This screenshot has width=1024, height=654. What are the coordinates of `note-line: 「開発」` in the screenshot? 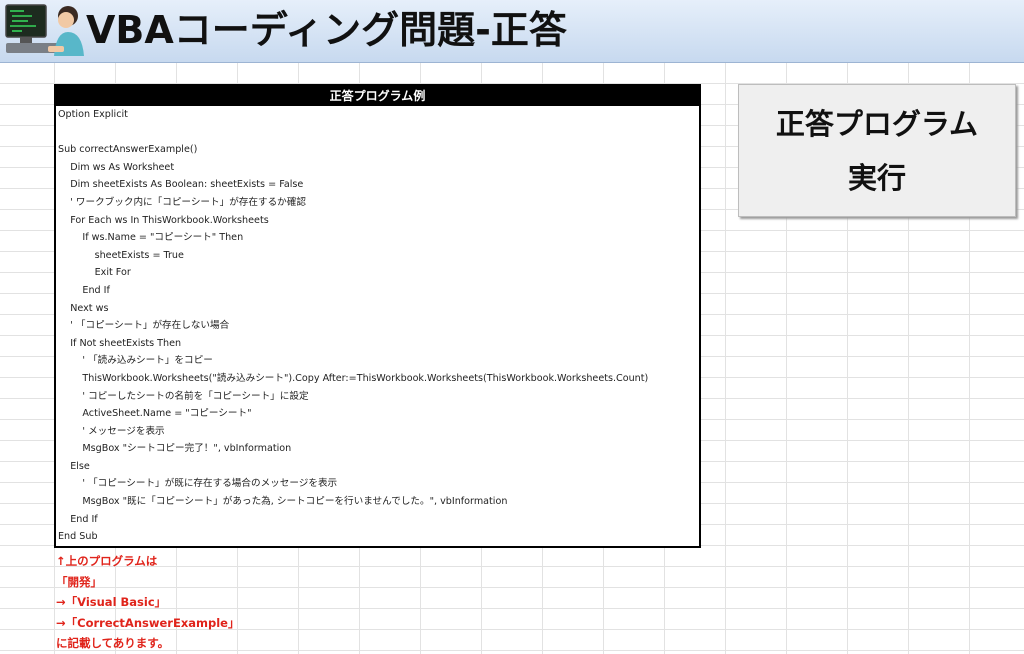 It's located at (79, 581).